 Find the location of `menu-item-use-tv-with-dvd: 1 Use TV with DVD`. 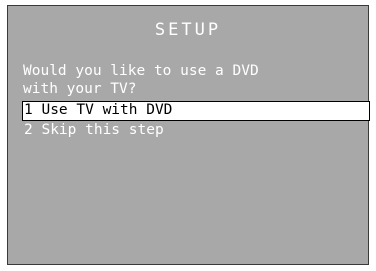

menu-item-use-tv-with-dvd: 1 Use TV with DVD is located at coordinates (196, 111).